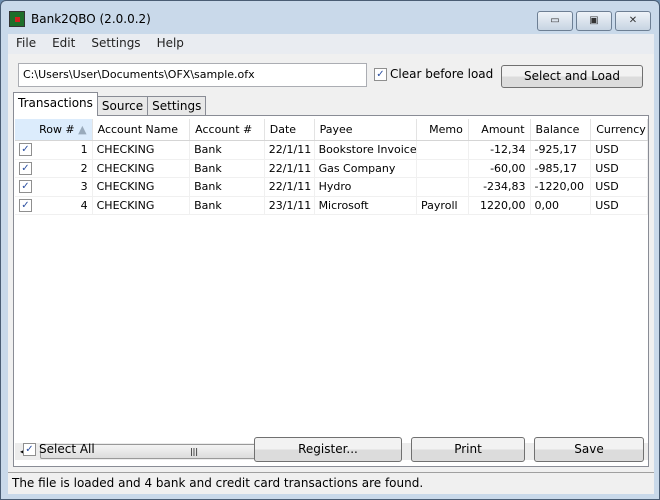  What do you see at coordinates (17, 19) in the screenshot?
I see `app-logo-icon` at bounding box center [17, 19].